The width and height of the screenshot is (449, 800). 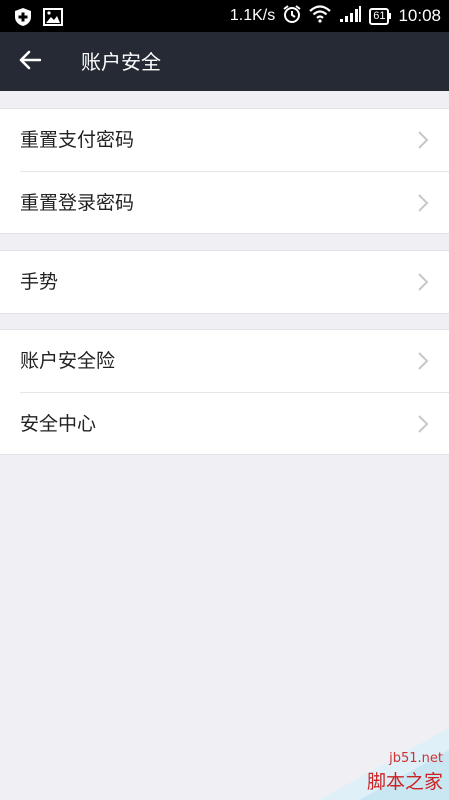 What do you see at coordinates (53, 19) in the screenshot?
I see `image-notification-icon` at bounding box center [53, 19].